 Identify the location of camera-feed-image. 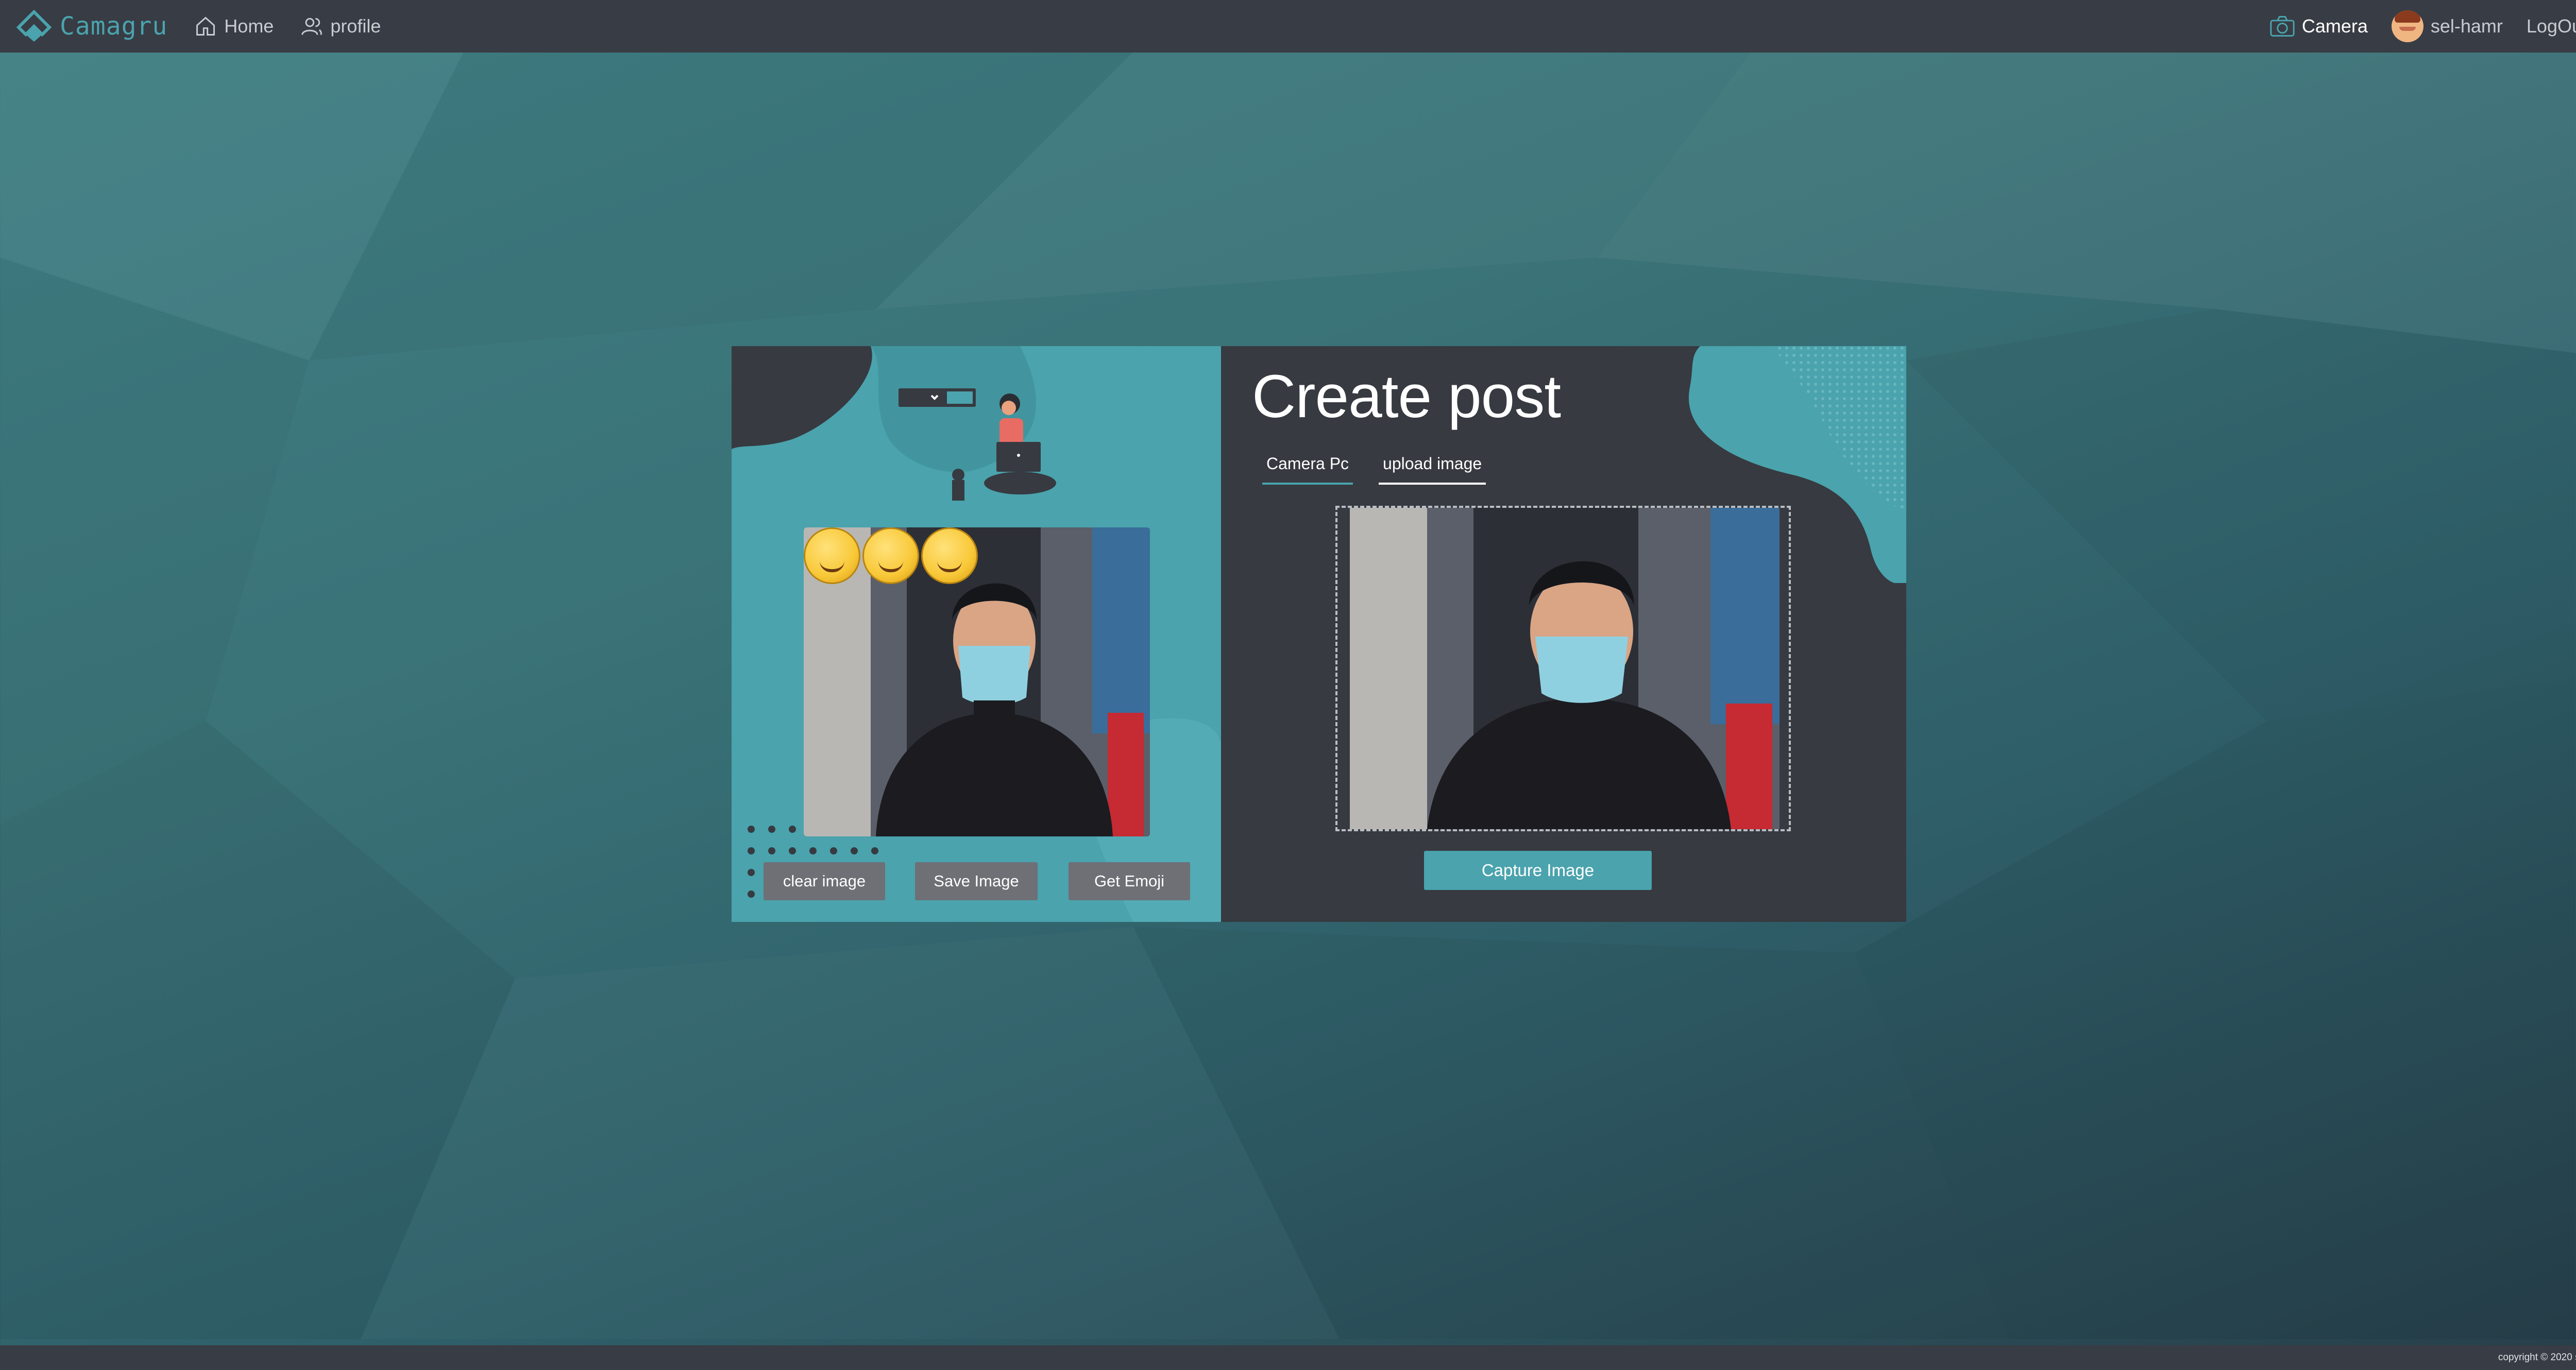
(1565, 669).